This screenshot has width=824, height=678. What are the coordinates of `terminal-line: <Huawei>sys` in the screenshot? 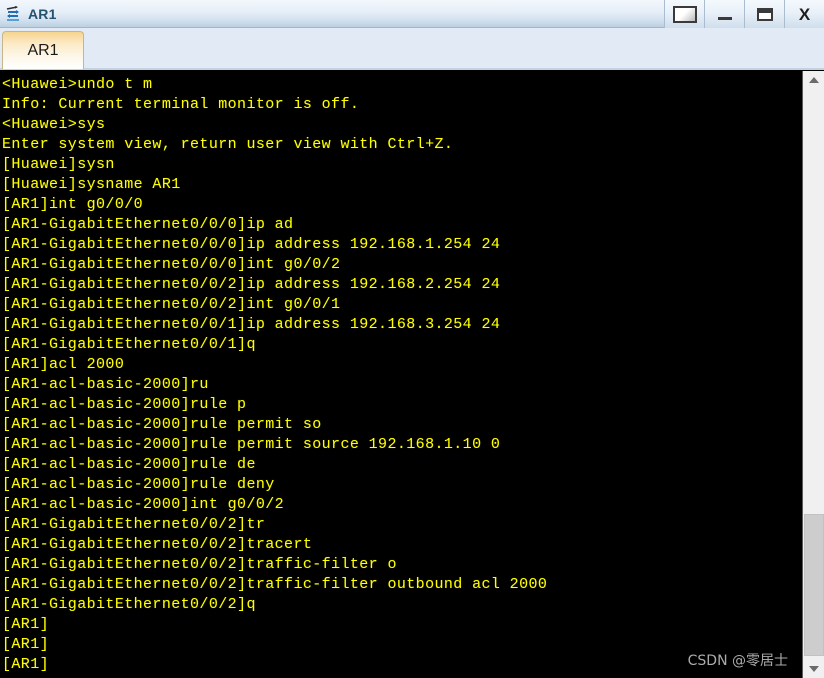 It's located at (54, 124).